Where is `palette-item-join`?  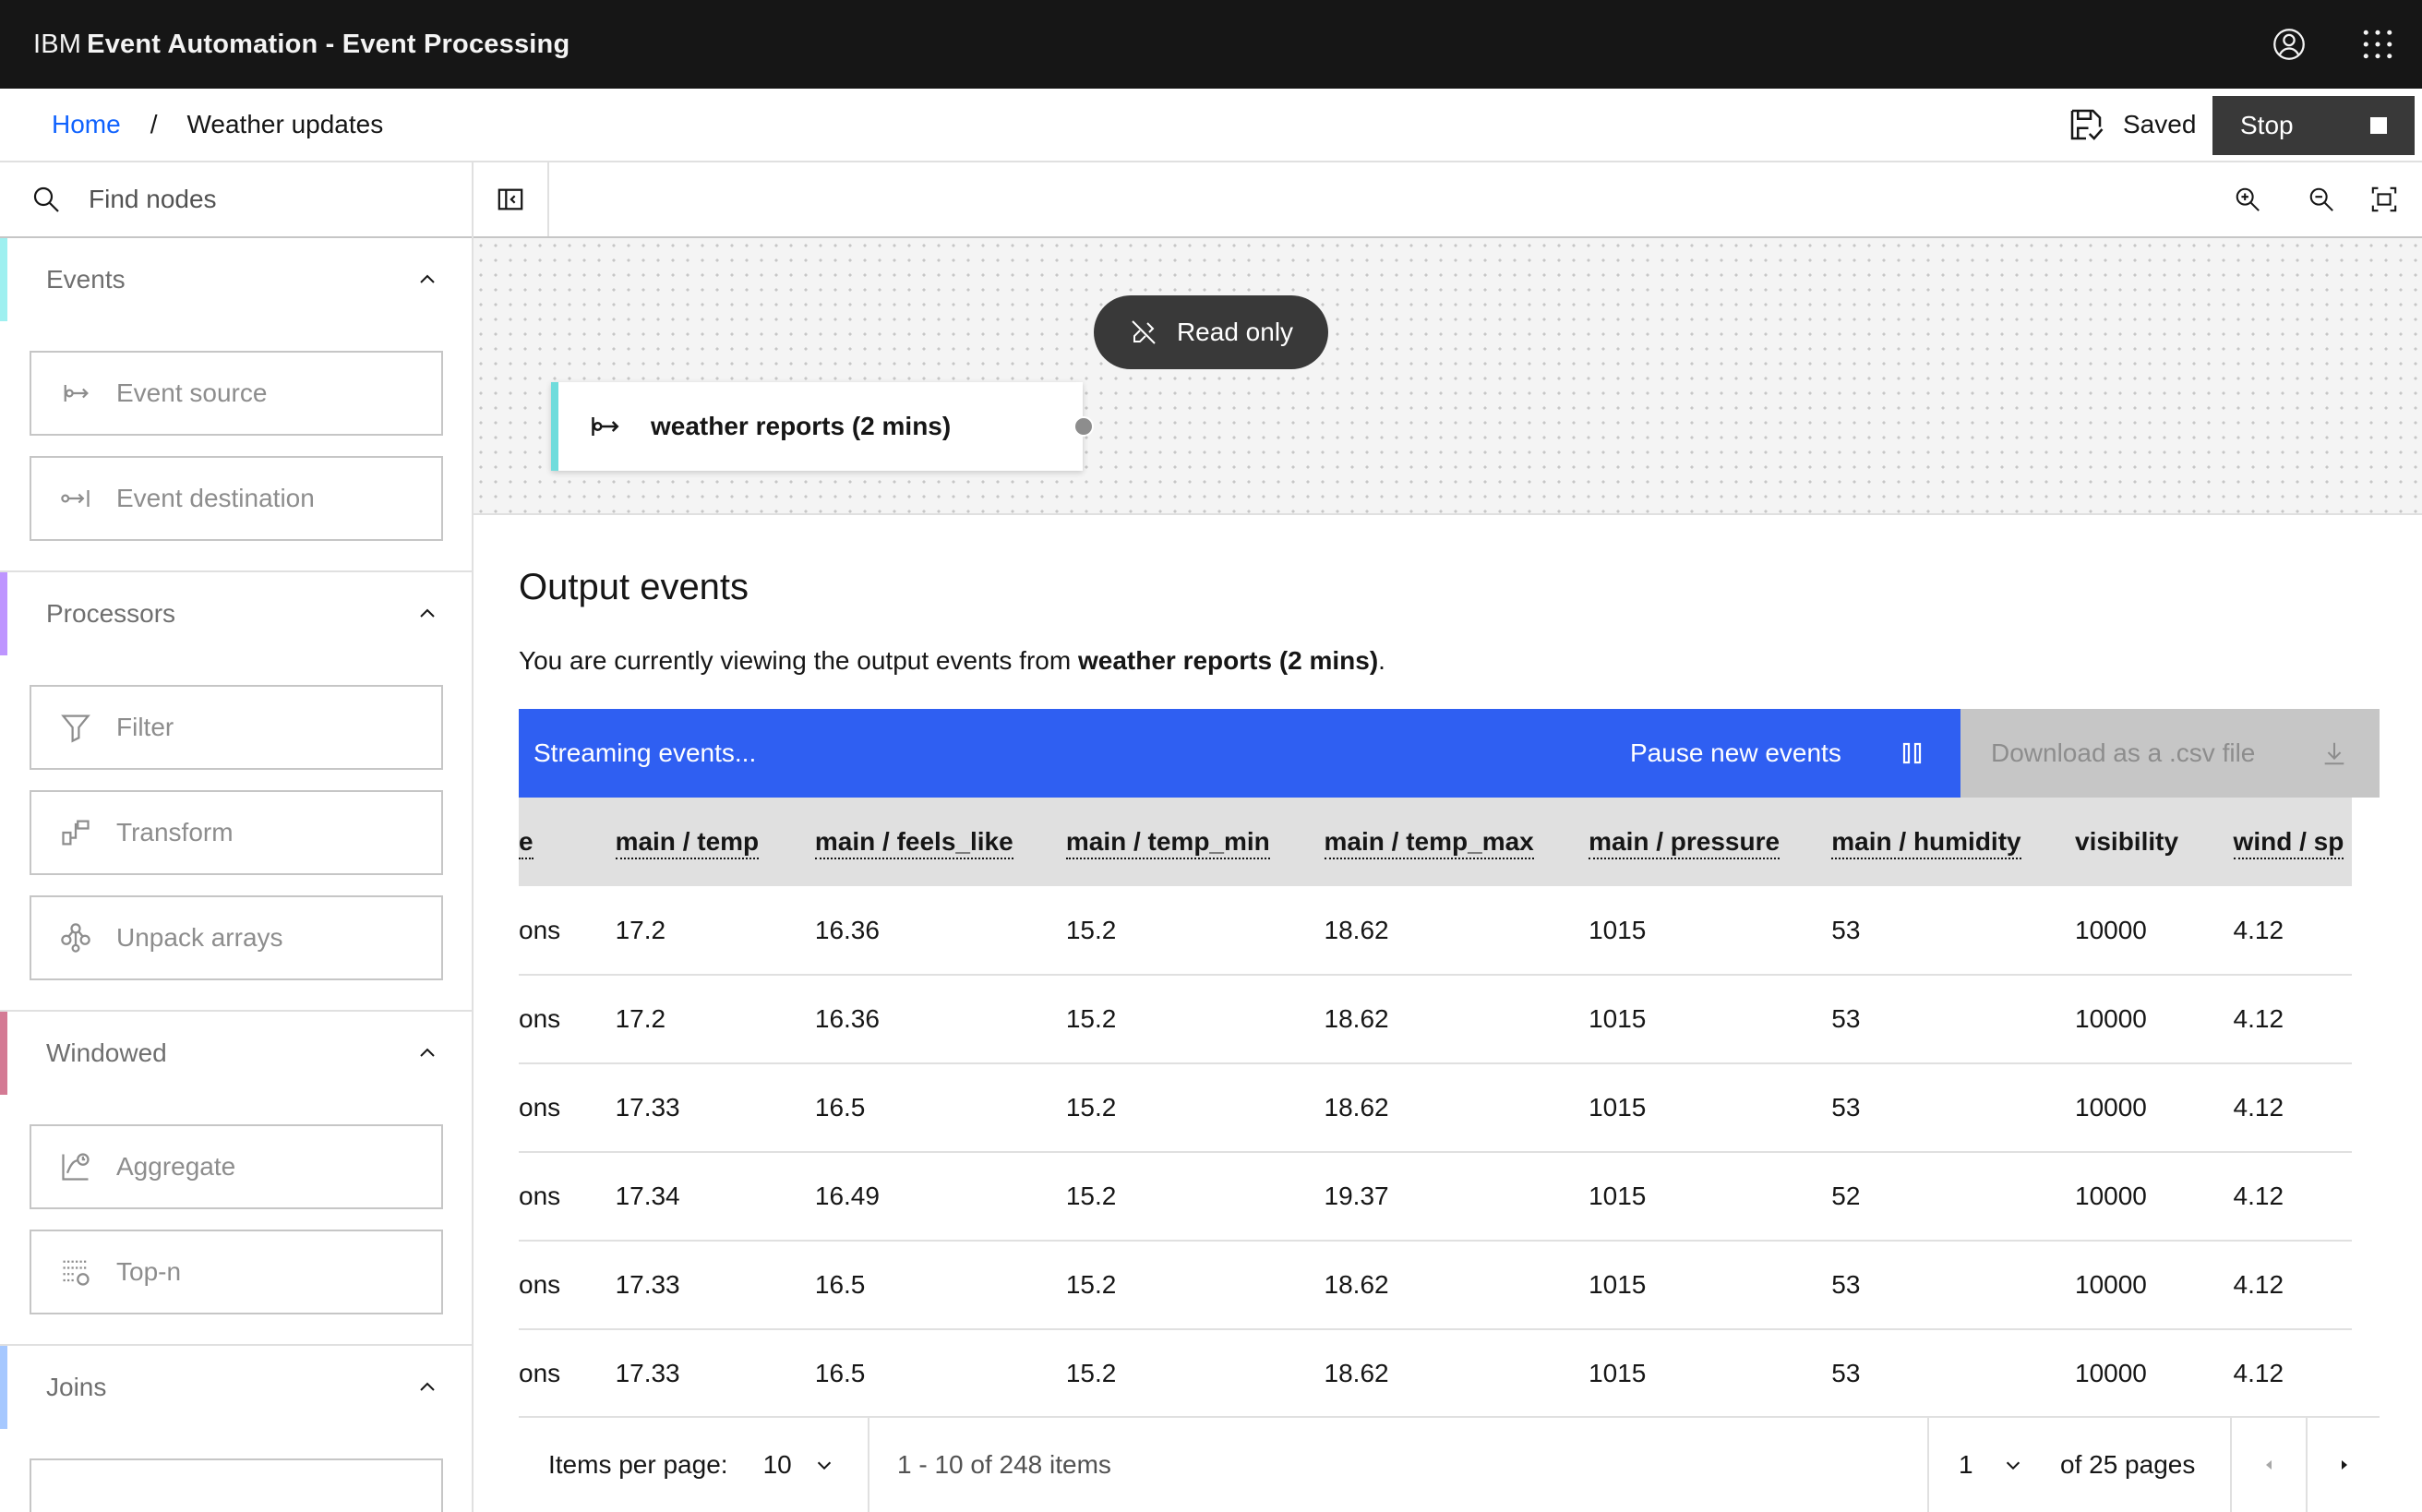
palette-item-join is located at coordinates (236, 1485).